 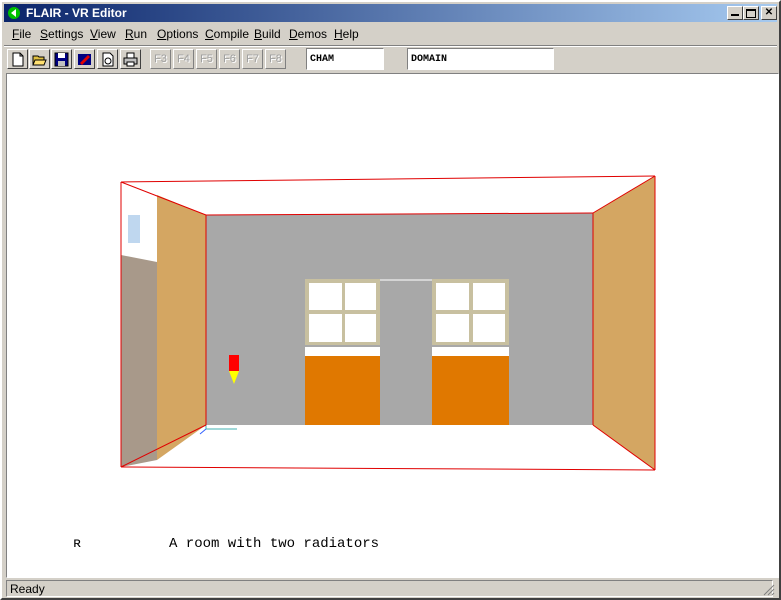 I want to click on menu-options: Options, so click(x=177, y=34).